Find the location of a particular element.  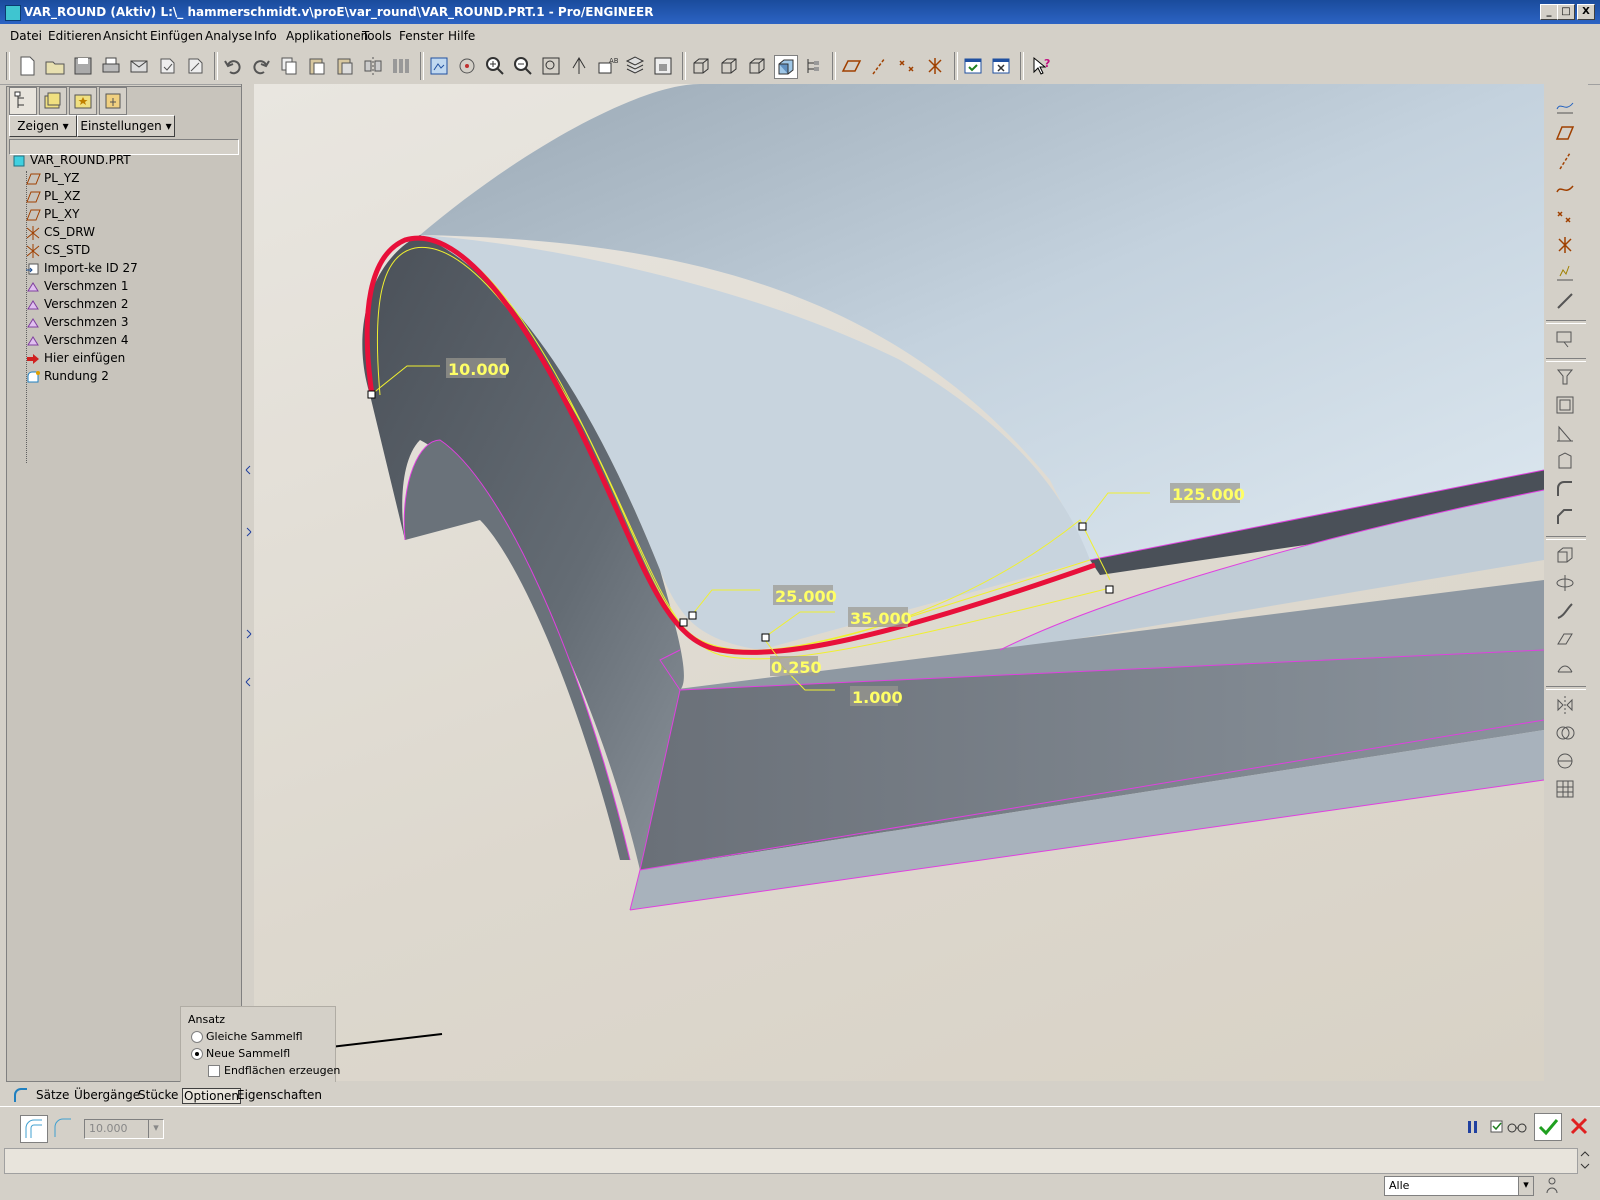

dimension-label: 125.000 is located at coordinates (1208, 494).